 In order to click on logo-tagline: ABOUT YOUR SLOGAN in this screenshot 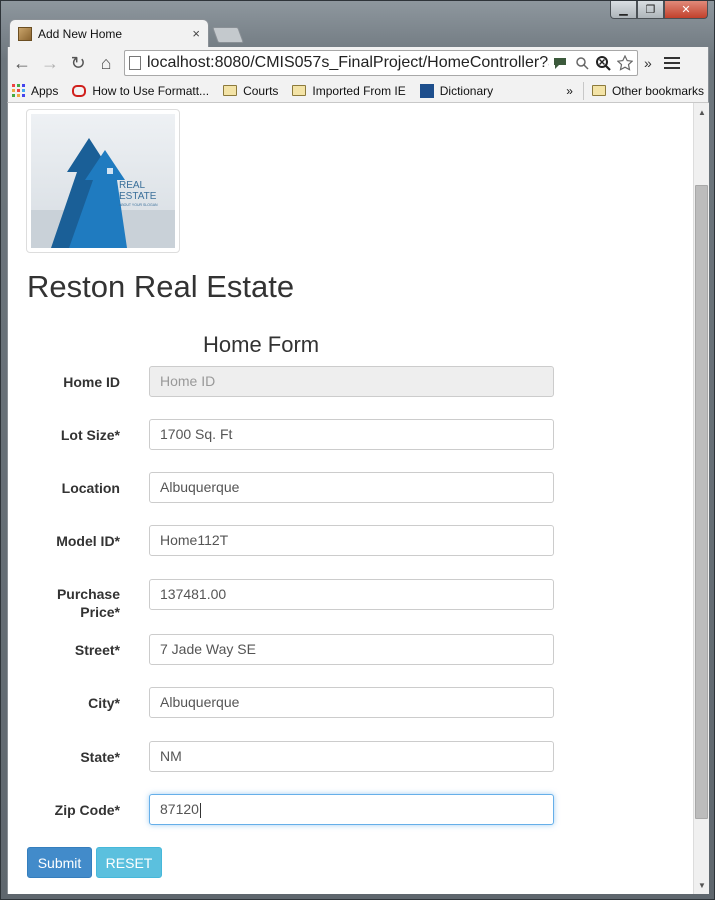, I will do `click(138, 205)`.